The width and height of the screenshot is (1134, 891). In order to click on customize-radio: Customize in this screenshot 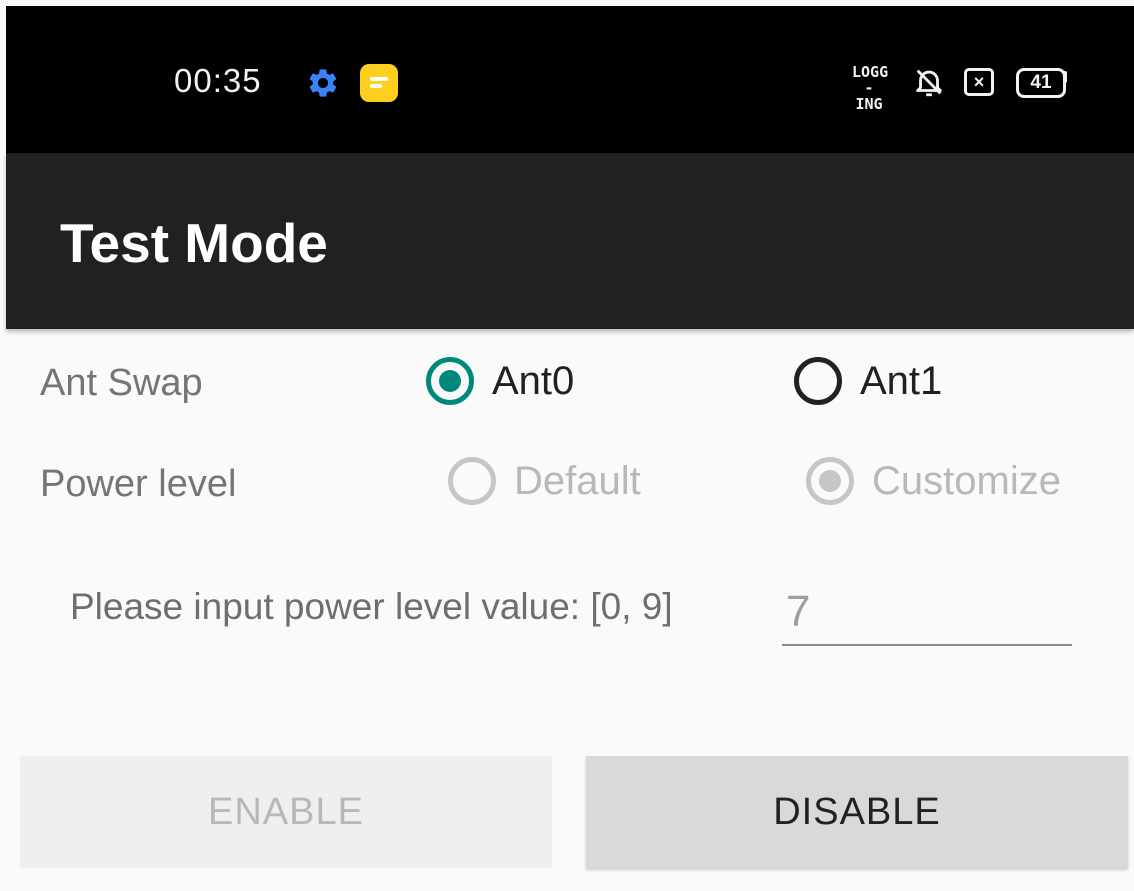, I will do `click(933, 481)`.